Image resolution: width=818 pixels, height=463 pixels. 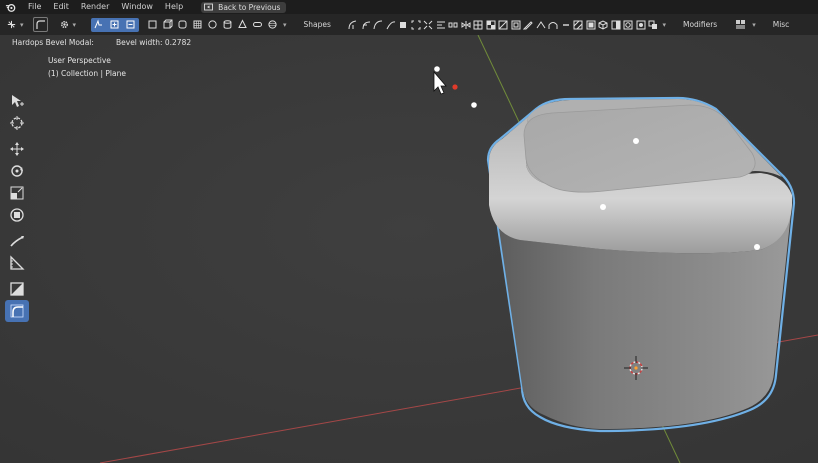 I want to click on axis-gizmo-icon, so click(x=11, y=24).